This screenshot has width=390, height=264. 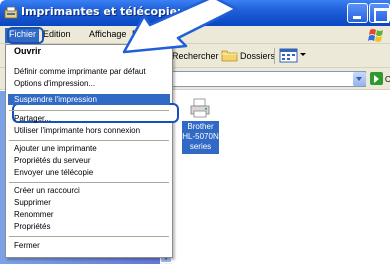 What do you see at coordinates (387, 79) in the screenshot?
I see `go-button-label: OK` at bounding box center [387, 79].